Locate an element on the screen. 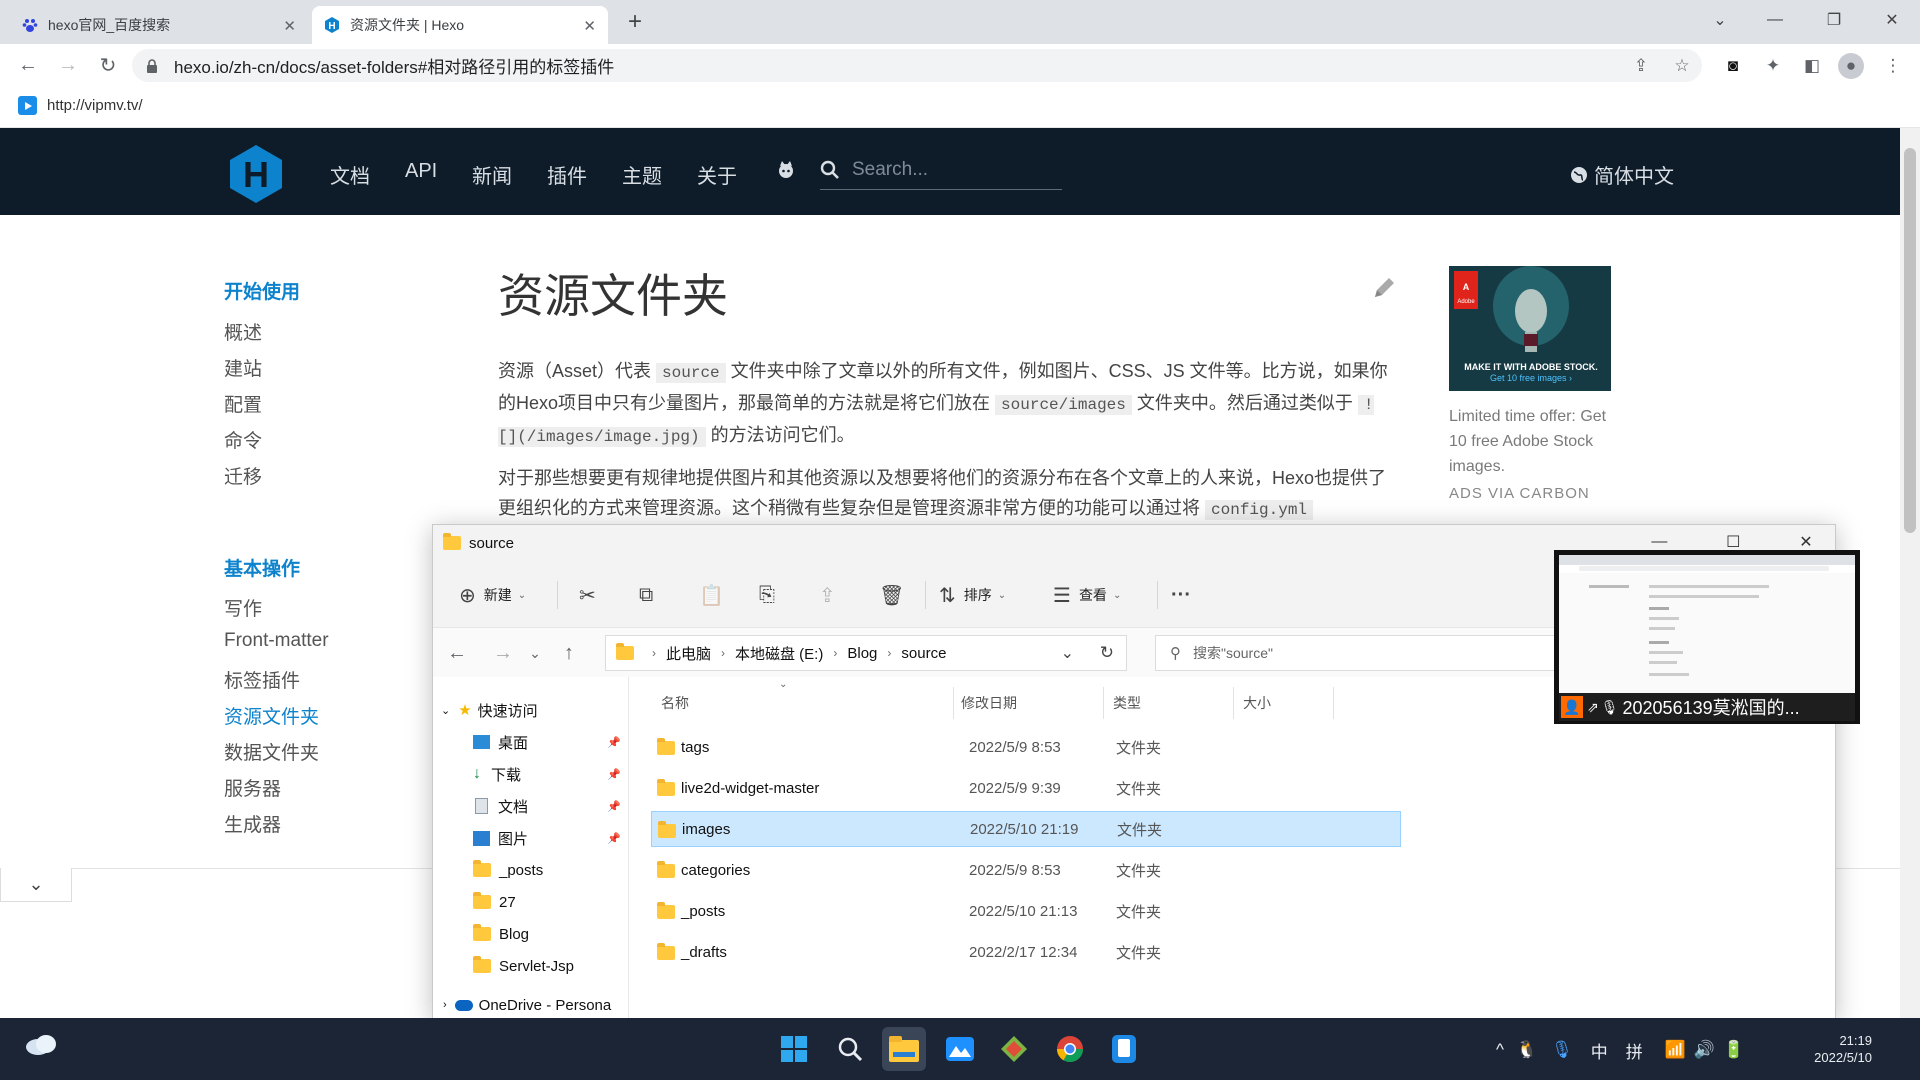 This screenshot has height=1080, width=1920. tree-folder: _posts is located at coordinates (551, 870).